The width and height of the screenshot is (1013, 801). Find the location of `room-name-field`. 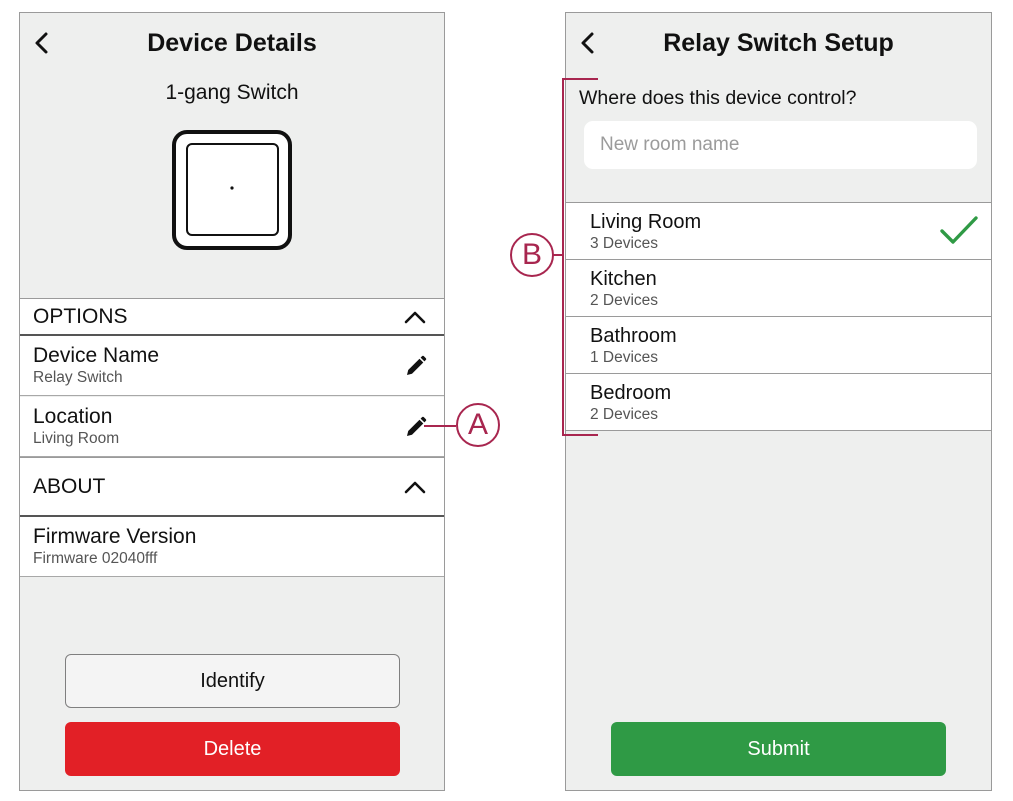

room-name-field is located at coordinates (780, 145).